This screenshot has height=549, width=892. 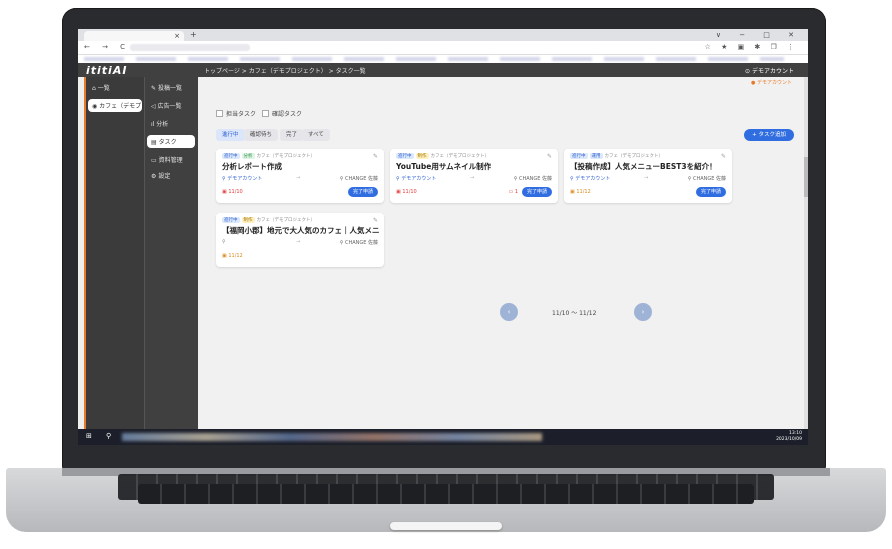 I want to click on checkbox-label: 確認タスク, so click(x=287, y=114).